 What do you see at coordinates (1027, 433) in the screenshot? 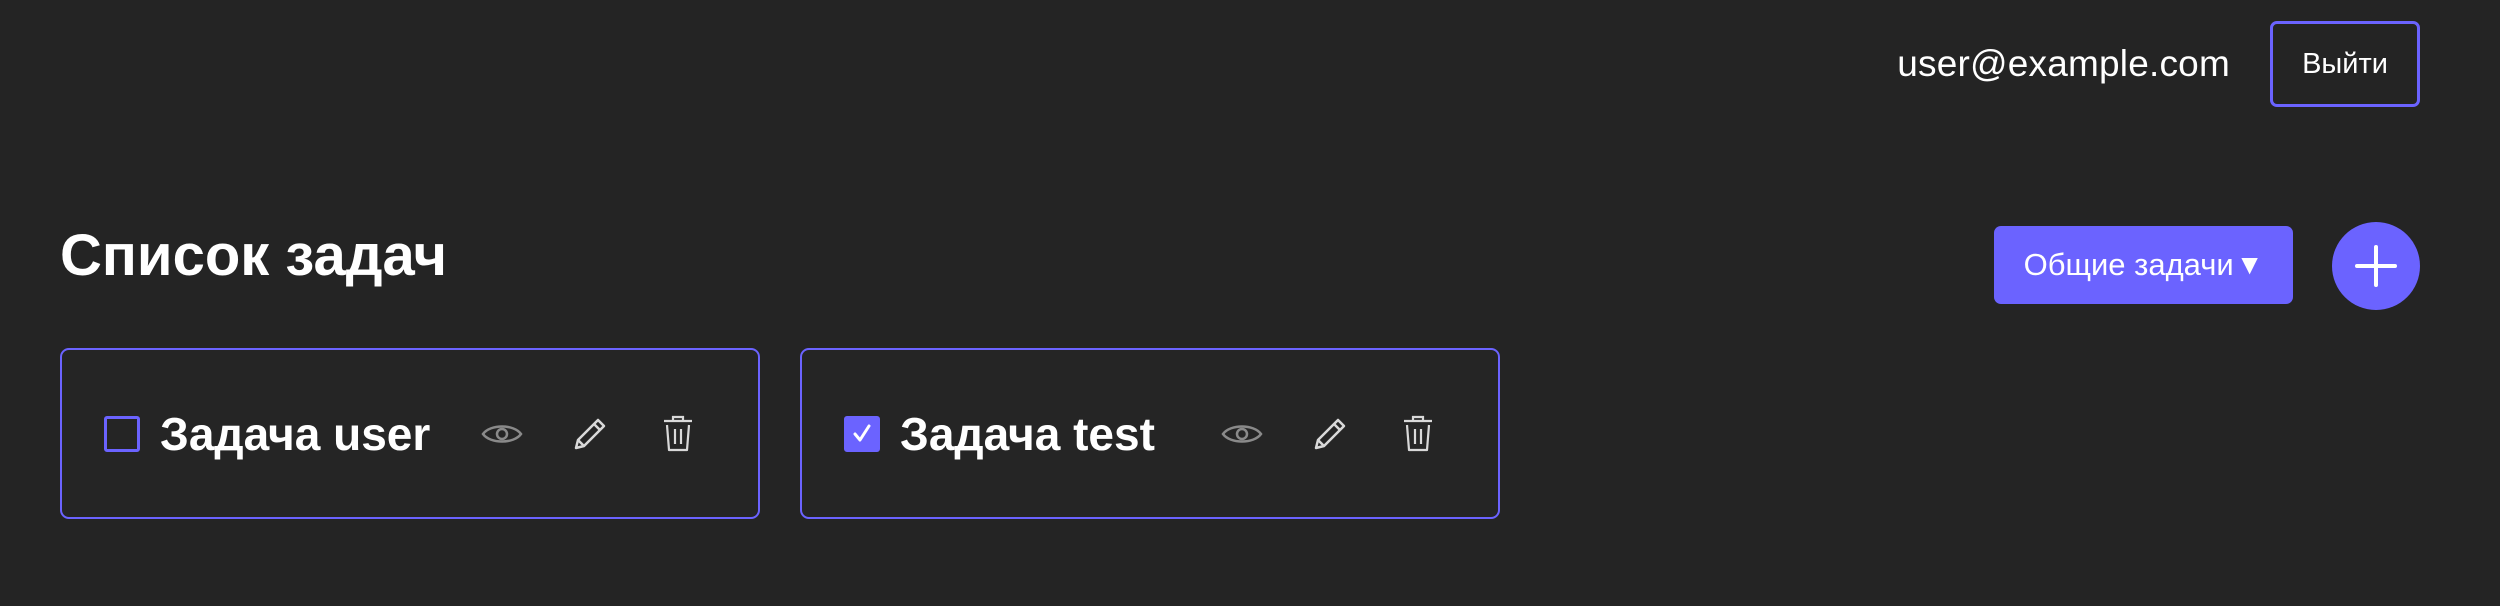
I see `task-title: Задача test` at bounding box center [1027, 433].